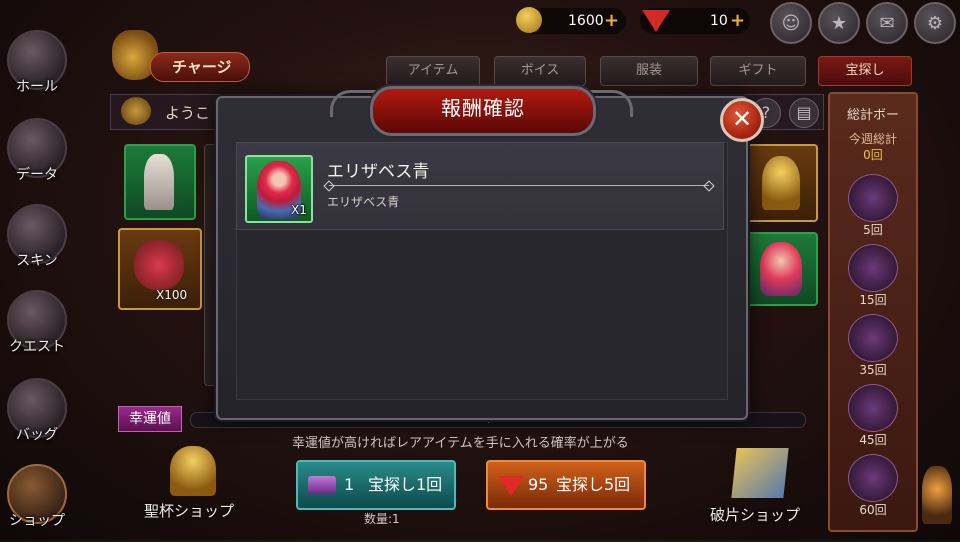 This screenshot has width=960, height=542. Describe the element at coordinates (755, 515) in the screenshot. I see `fragment-shop-label: 破片ショップ` at that location.